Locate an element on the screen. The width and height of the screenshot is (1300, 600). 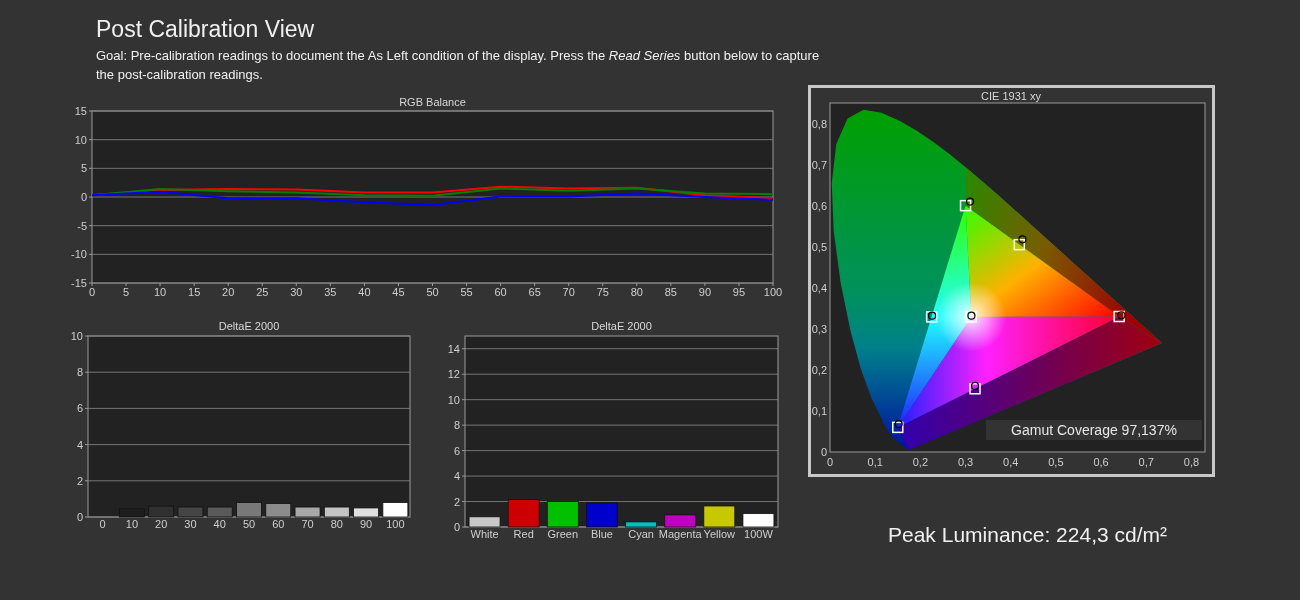
axis-tick-label: 75 is located at coordinates (602, 292).